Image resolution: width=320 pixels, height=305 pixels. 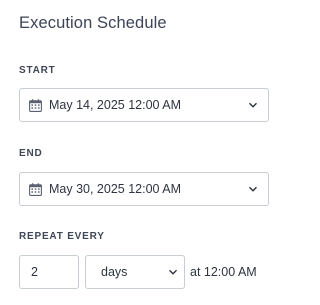 I want to click on section-title: Execution Schedule, so click(x=93, y=23).